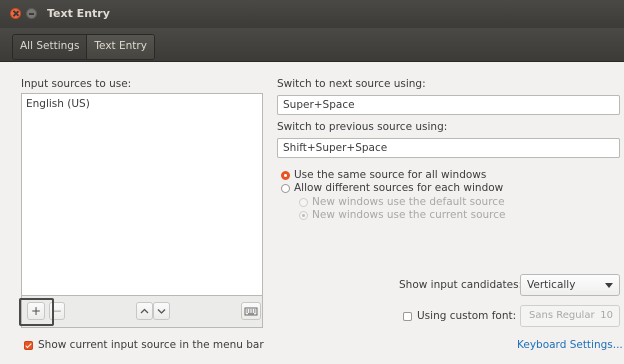  Describe the element at coordinates (448, 105) in the screenshot. I see `next-source-shortcut-field: Super+Space` at that location.